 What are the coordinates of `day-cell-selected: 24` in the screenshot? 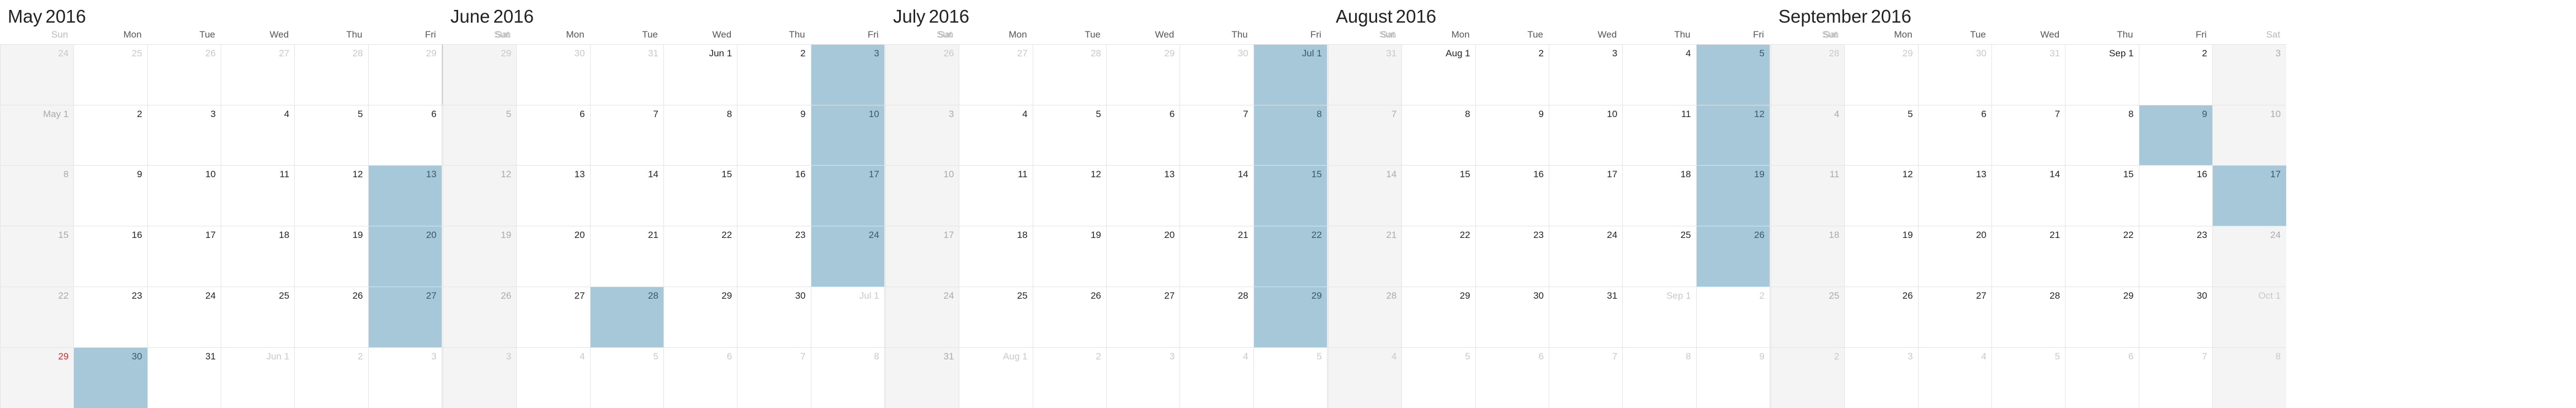 It's located at (848, 256).